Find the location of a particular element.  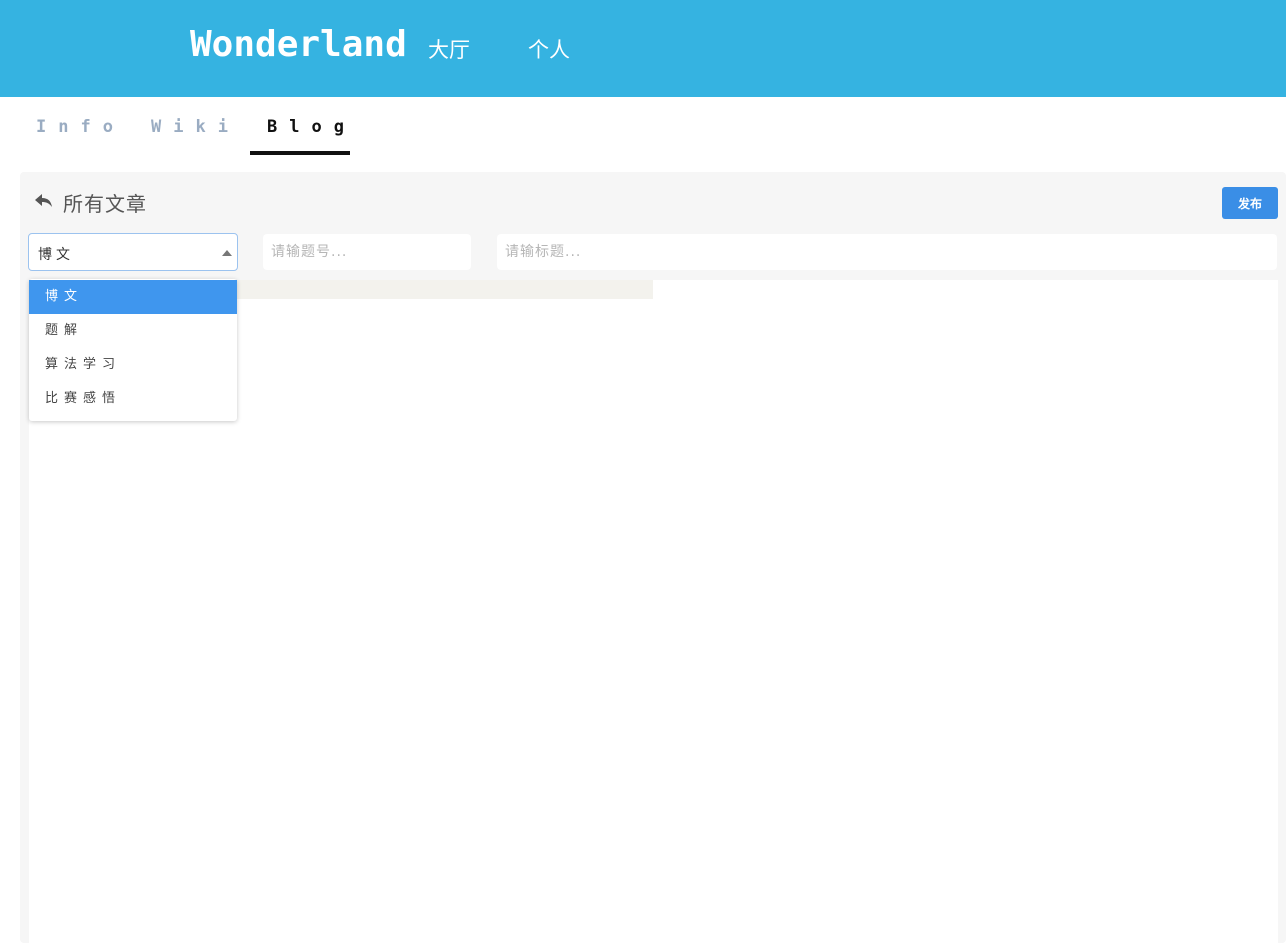

dropdown-option-solution: 题解 is located at coordinates (133, 331).